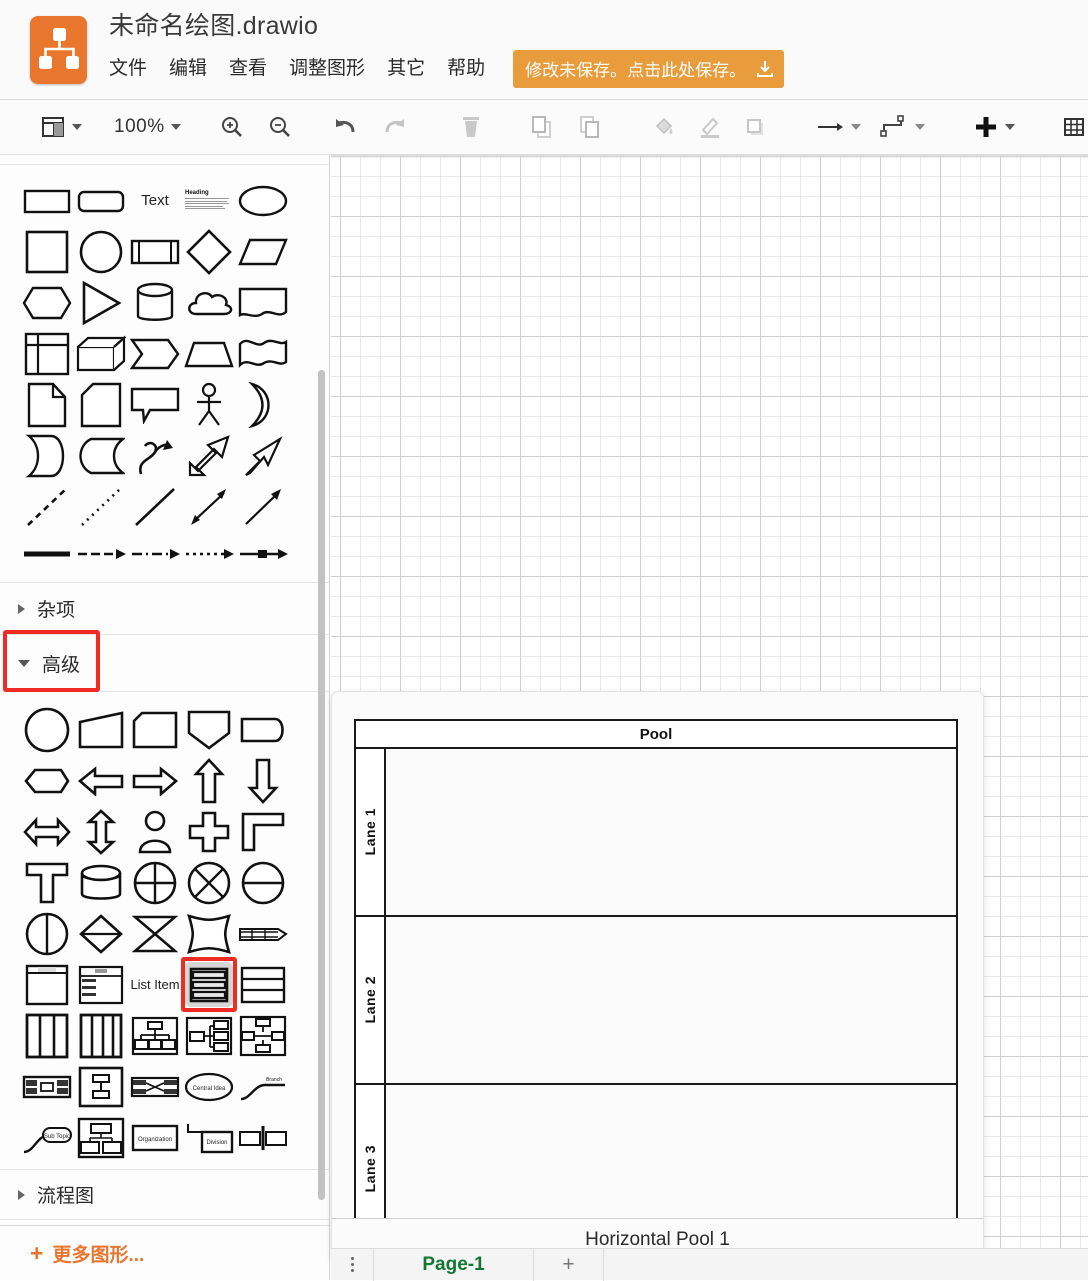 The image size is (1088, 1281). What do you see at coordinates (47, 506) in the screenshot?
I see `shape-dashed-line` at bounding box center [47, 506].